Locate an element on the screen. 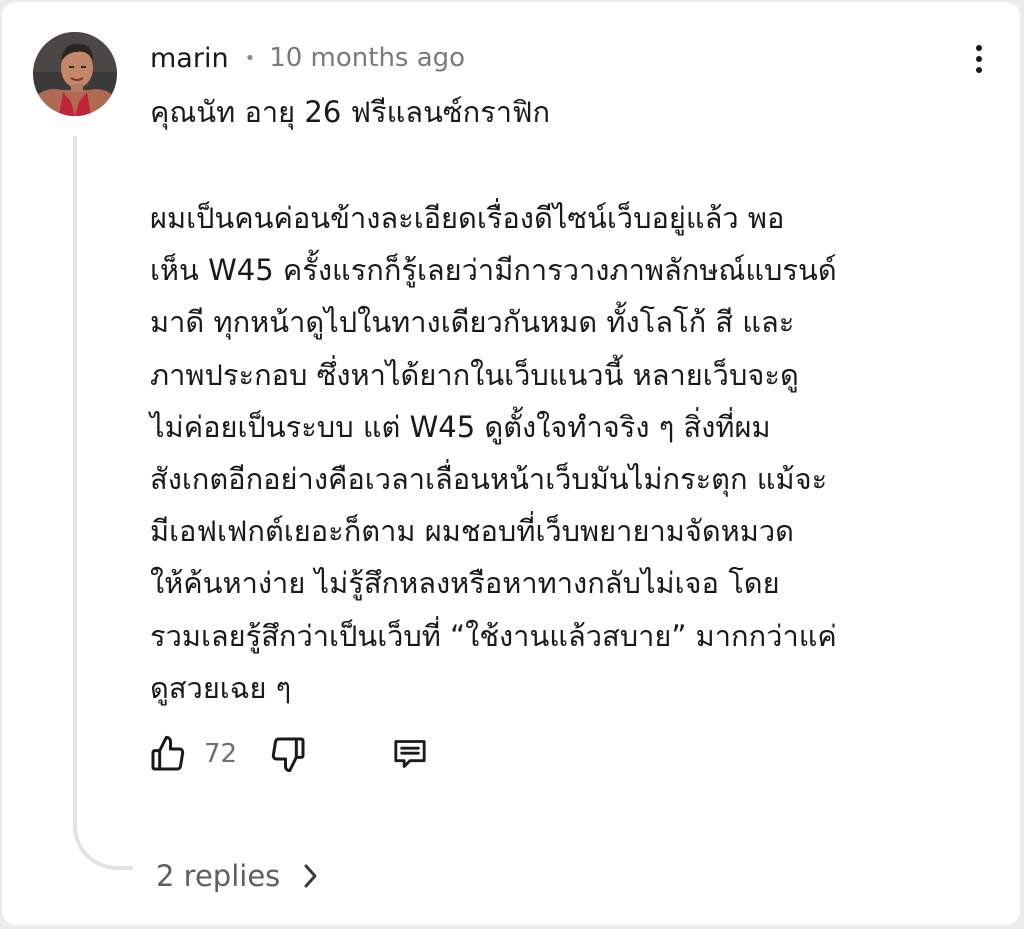  comment-icon is located at coordinates (410, 754).